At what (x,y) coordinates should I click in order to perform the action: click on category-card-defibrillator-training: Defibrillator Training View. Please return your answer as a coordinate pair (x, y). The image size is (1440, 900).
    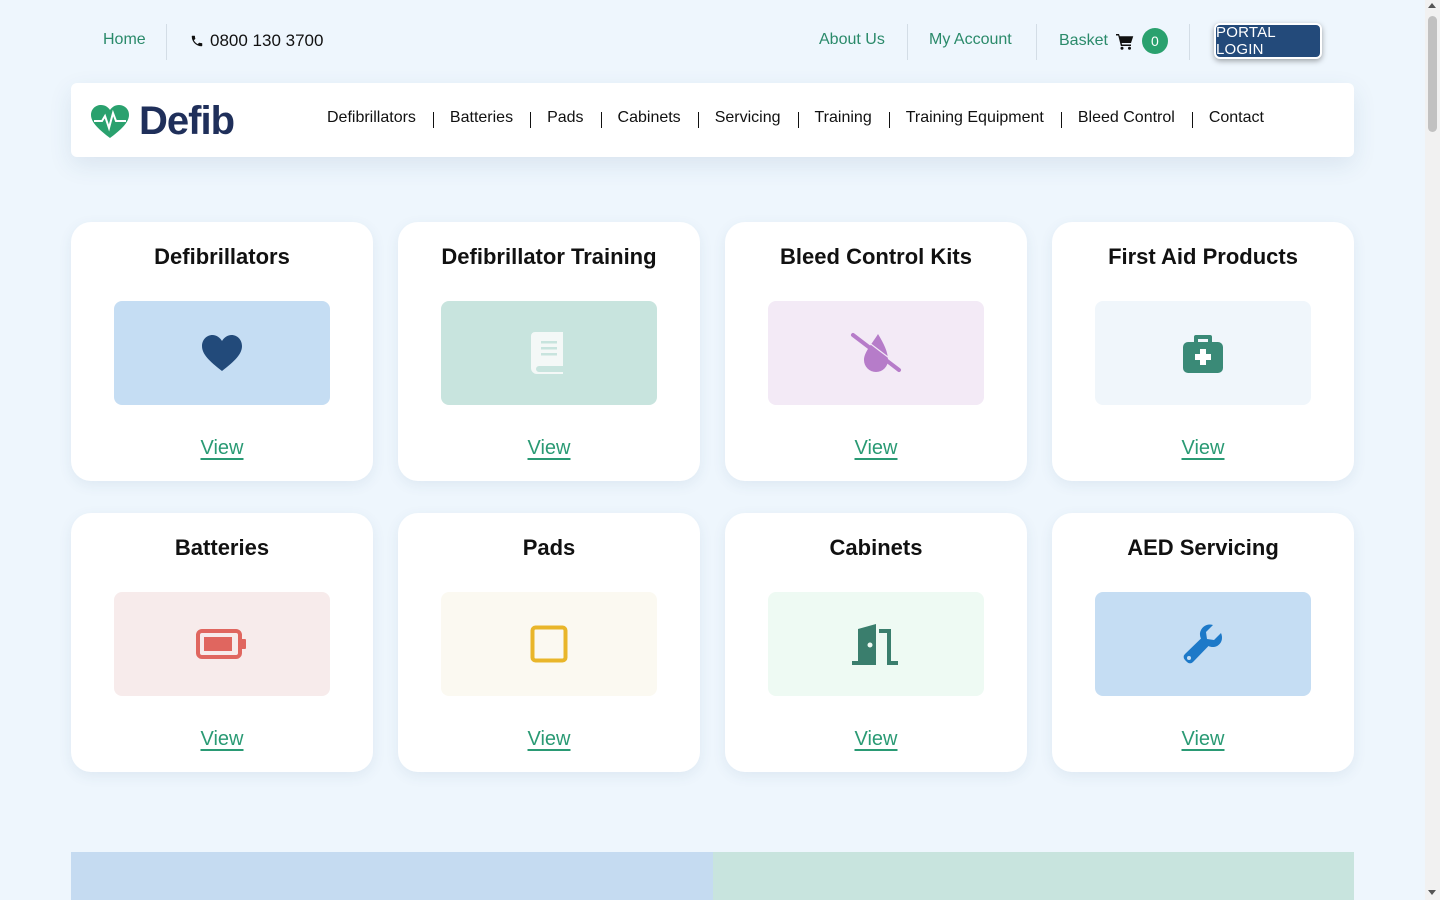
    Looking at the image, I should click on (549, 351).